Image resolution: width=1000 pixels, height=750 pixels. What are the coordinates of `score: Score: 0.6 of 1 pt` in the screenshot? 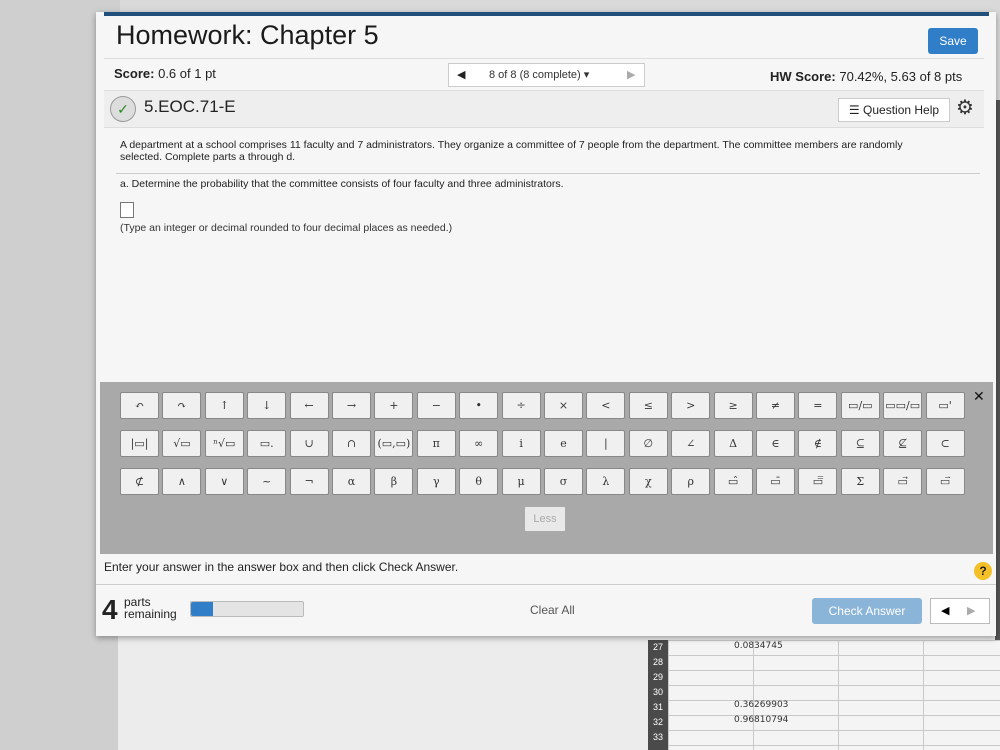 It's located at (165, 73).